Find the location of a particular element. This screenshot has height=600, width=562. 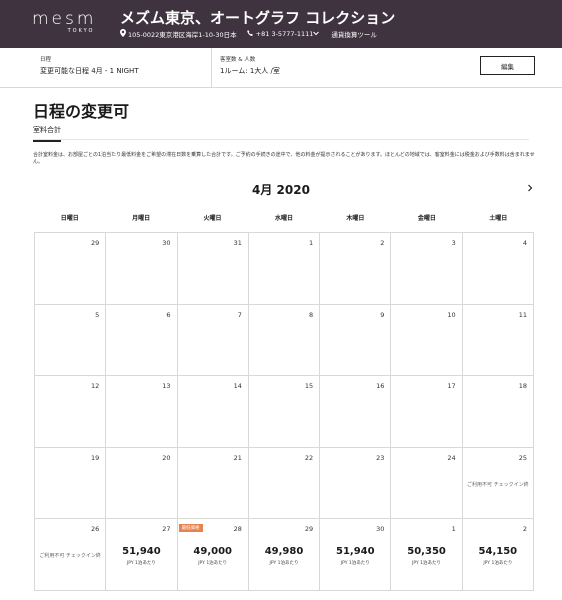

logo-wordmark: mesm is located at coordinates (64, 19).